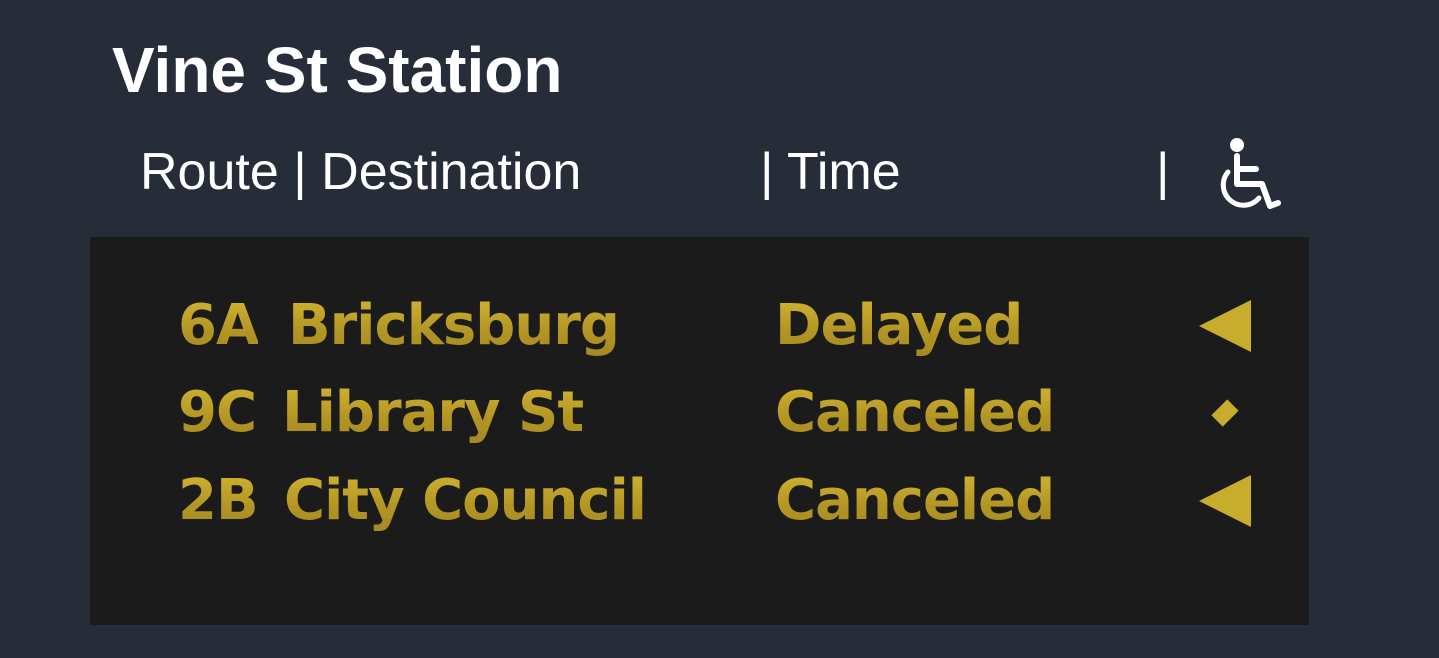 Image resolution: width=1439 pixels, height=658 pixels. I want to click on departure-row: 2B City Council Canceled, so click(699, 501).